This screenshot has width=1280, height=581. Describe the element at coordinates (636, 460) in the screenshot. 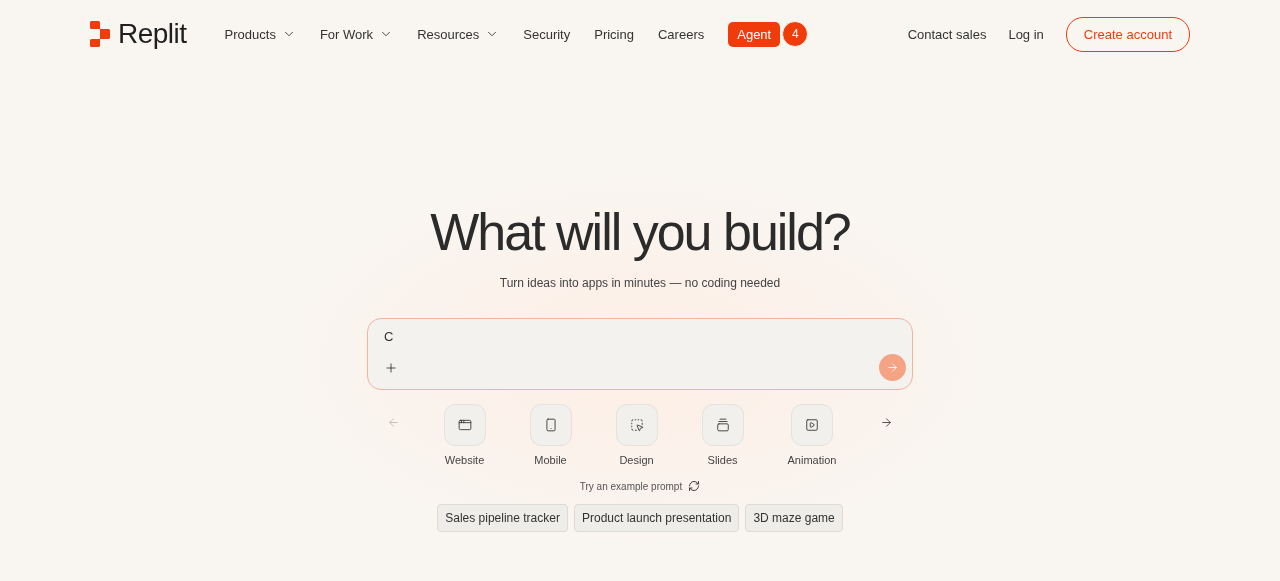

I see `category-label: Design` at that location.